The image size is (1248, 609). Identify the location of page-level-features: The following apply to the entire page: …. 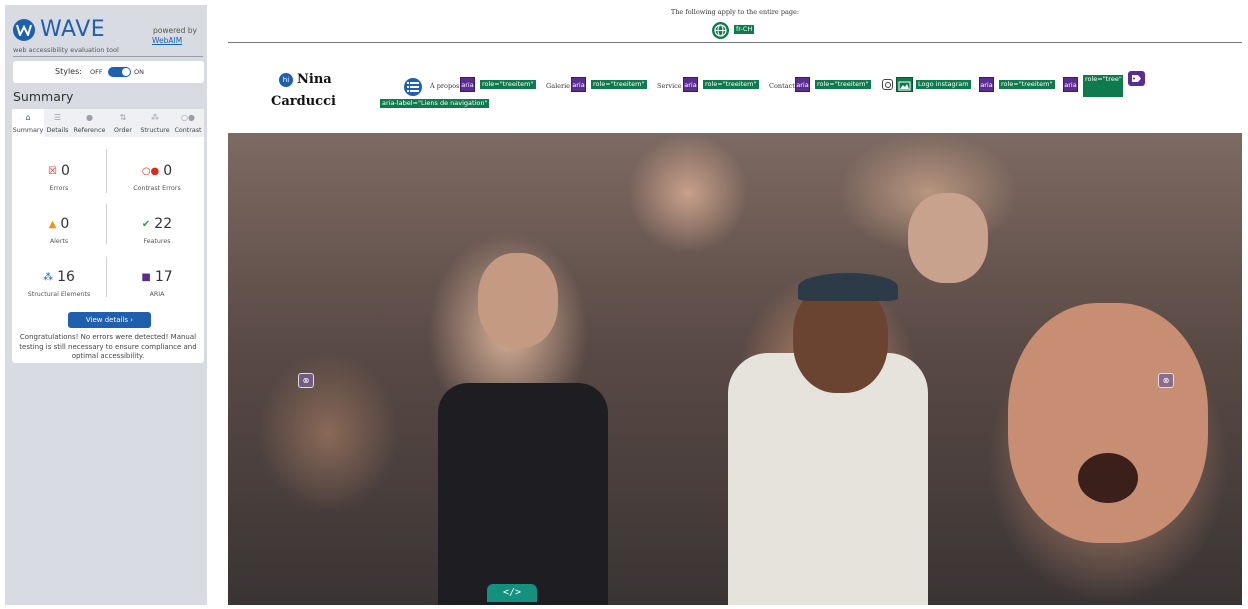
(735, 24).